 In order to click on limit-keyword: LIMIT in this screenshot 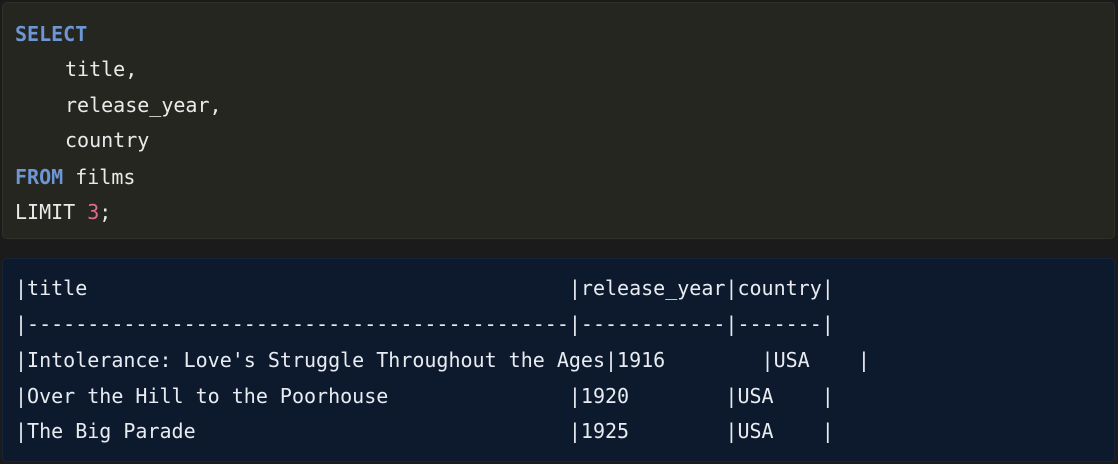, I will do `click(51, 212)`.